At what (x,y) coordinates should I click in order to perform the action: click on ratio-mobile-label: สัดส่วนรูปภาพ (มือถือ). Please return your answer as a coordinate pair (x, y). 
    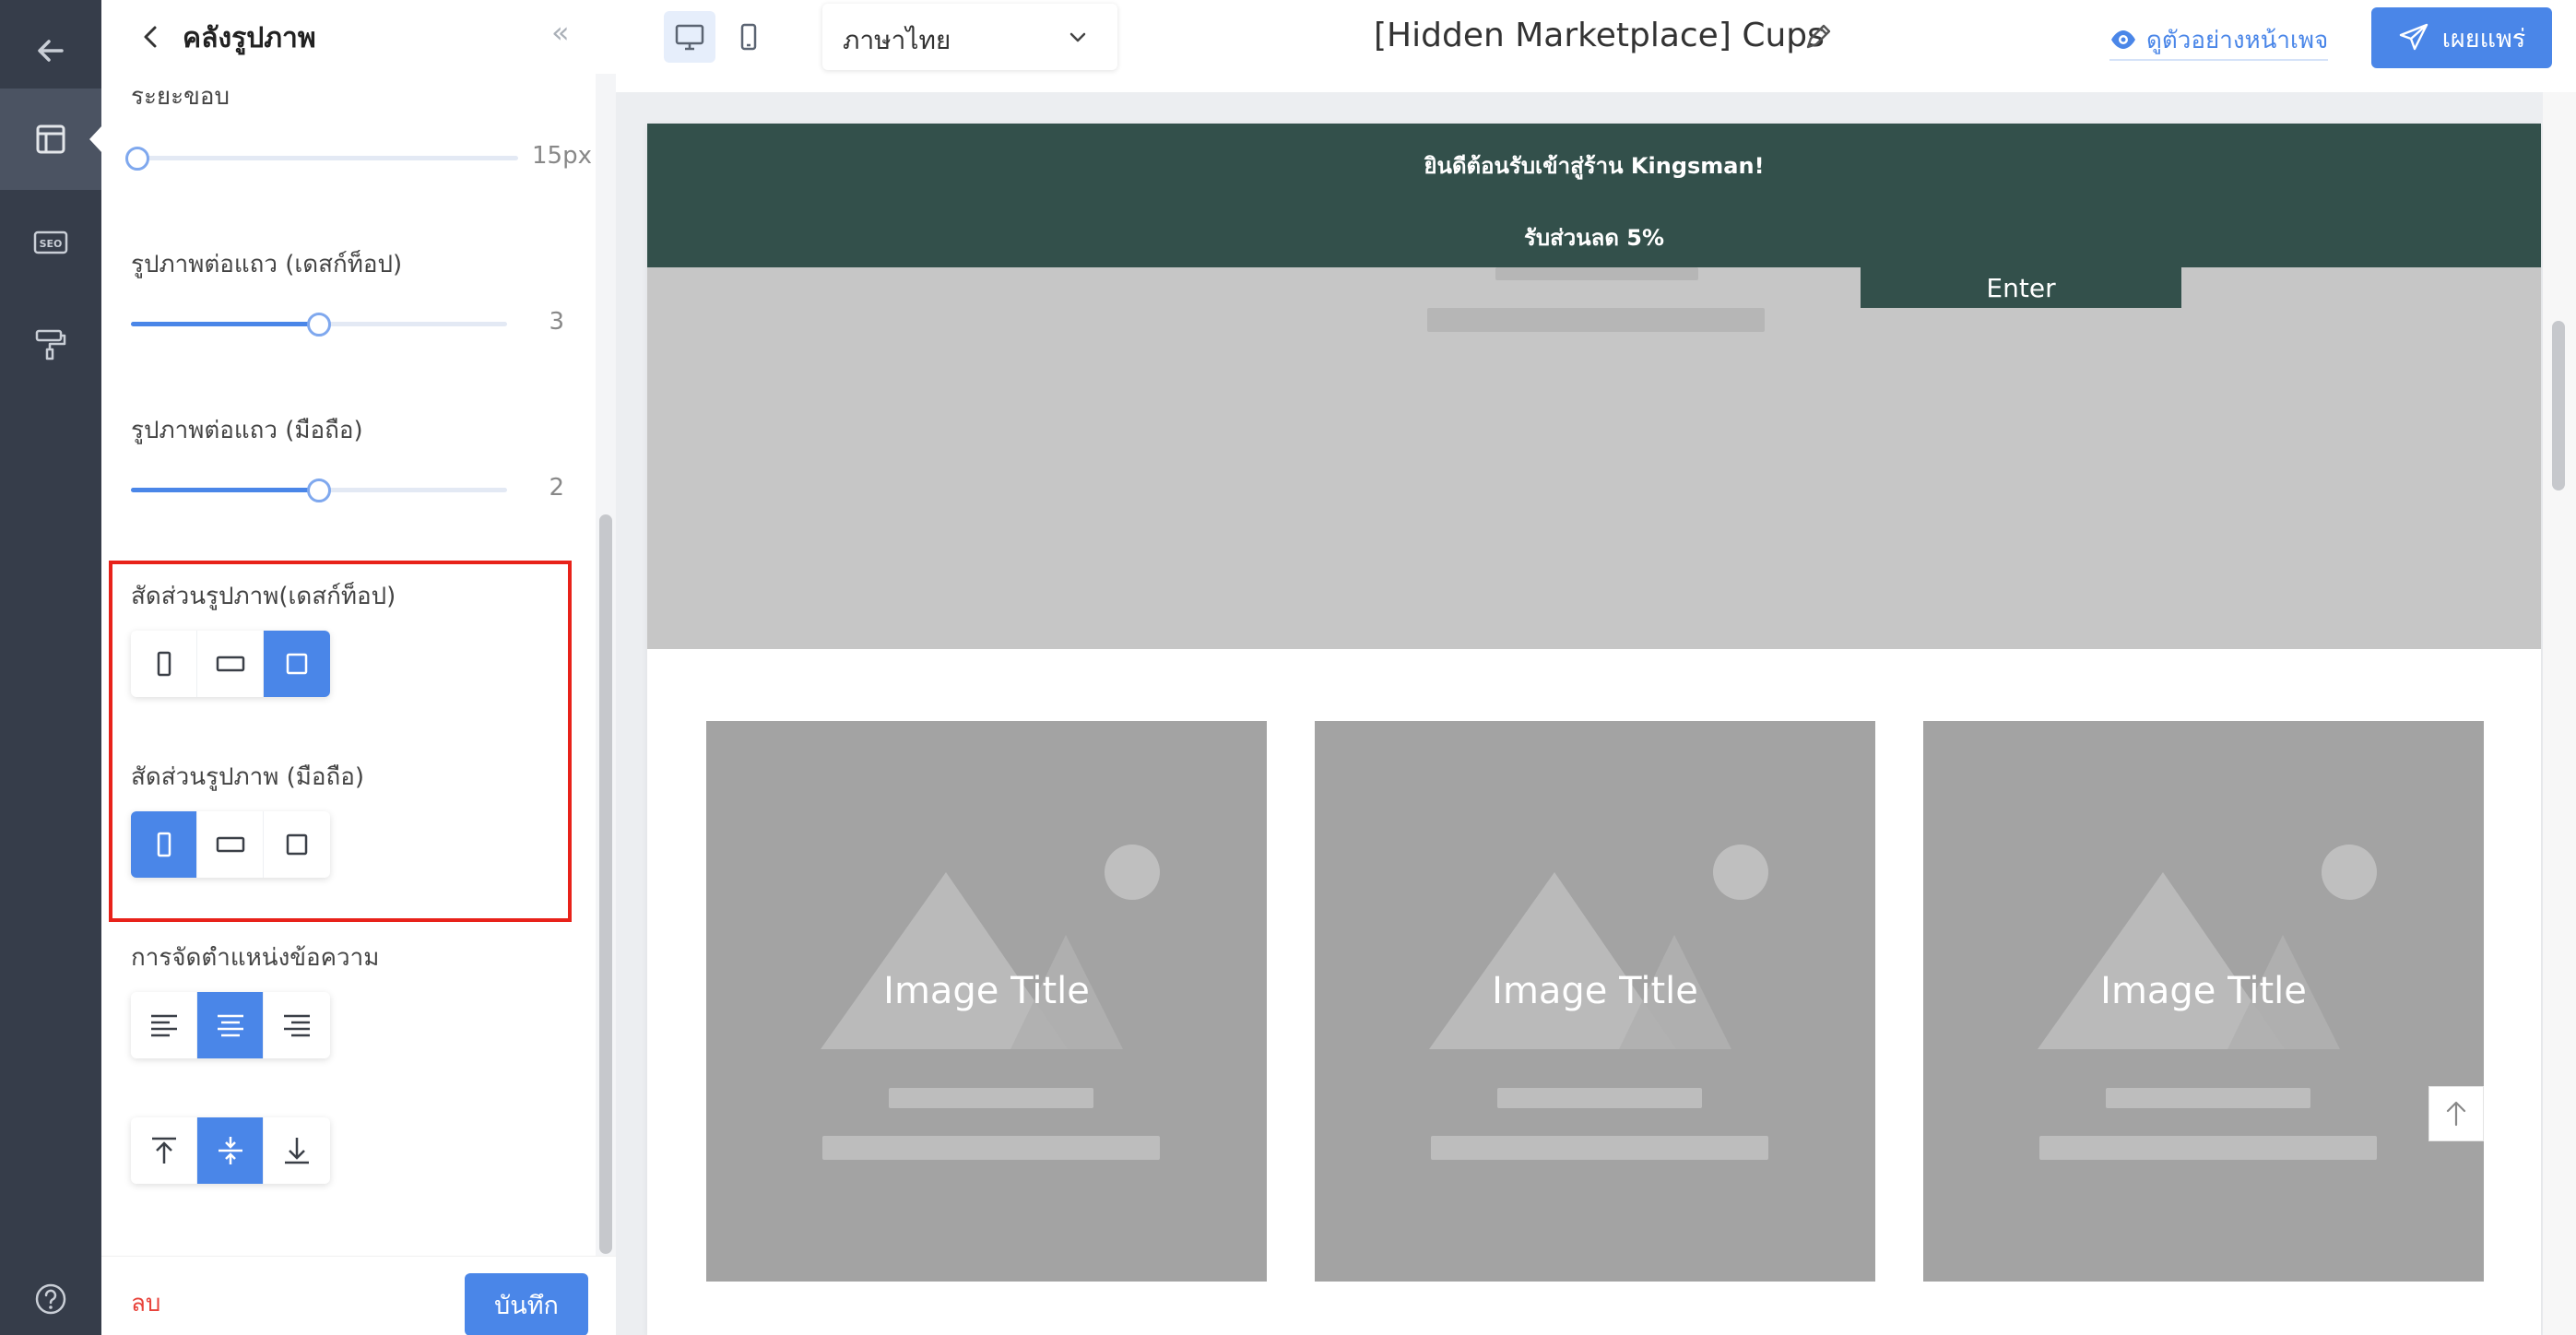
    Looking at the image, I should click on (248, 777).